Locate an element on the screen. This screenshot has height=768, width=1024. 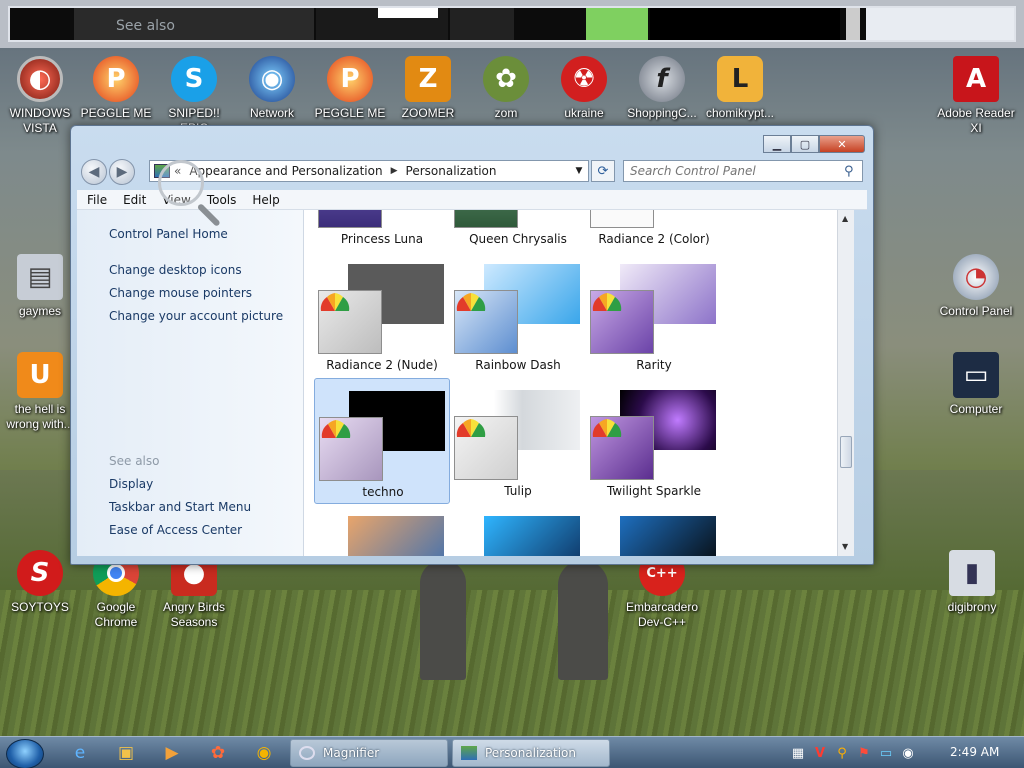
display-link: Display is located at coordinates (131, 484).